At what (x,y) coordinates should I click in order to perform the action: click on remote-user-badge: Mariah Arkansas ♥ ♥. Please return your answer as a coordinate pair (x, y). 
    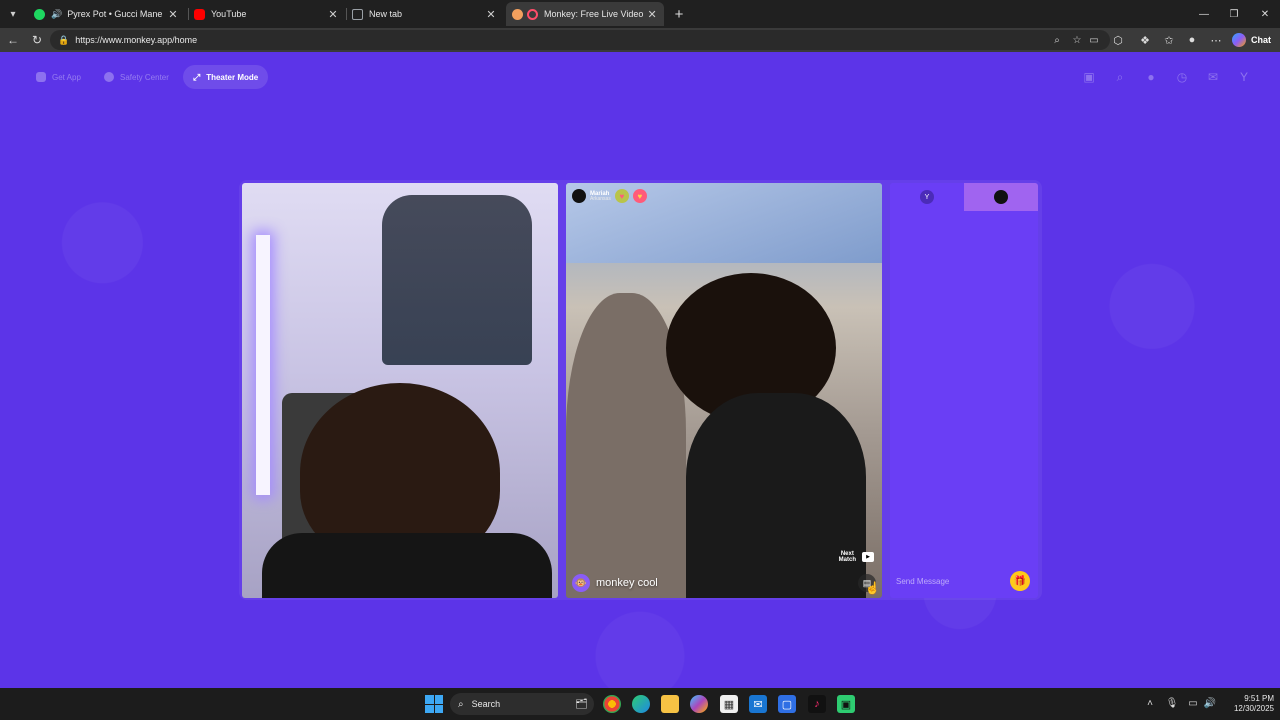
    Looking at the image, I should click on (609, 196).